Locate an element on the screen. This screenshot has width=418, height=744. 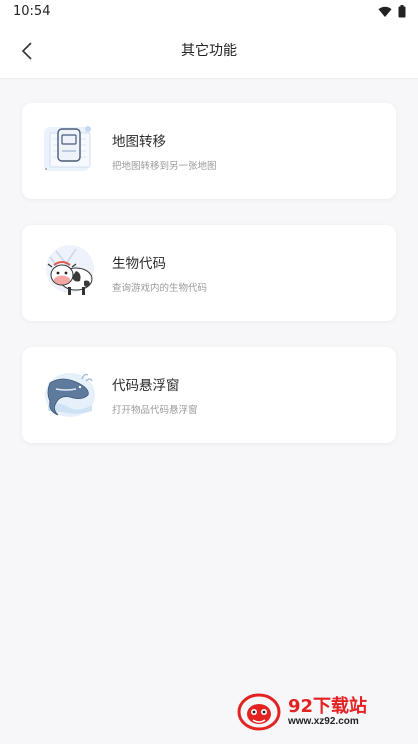
header: 其它功能 is located at coordinates (209, 51).